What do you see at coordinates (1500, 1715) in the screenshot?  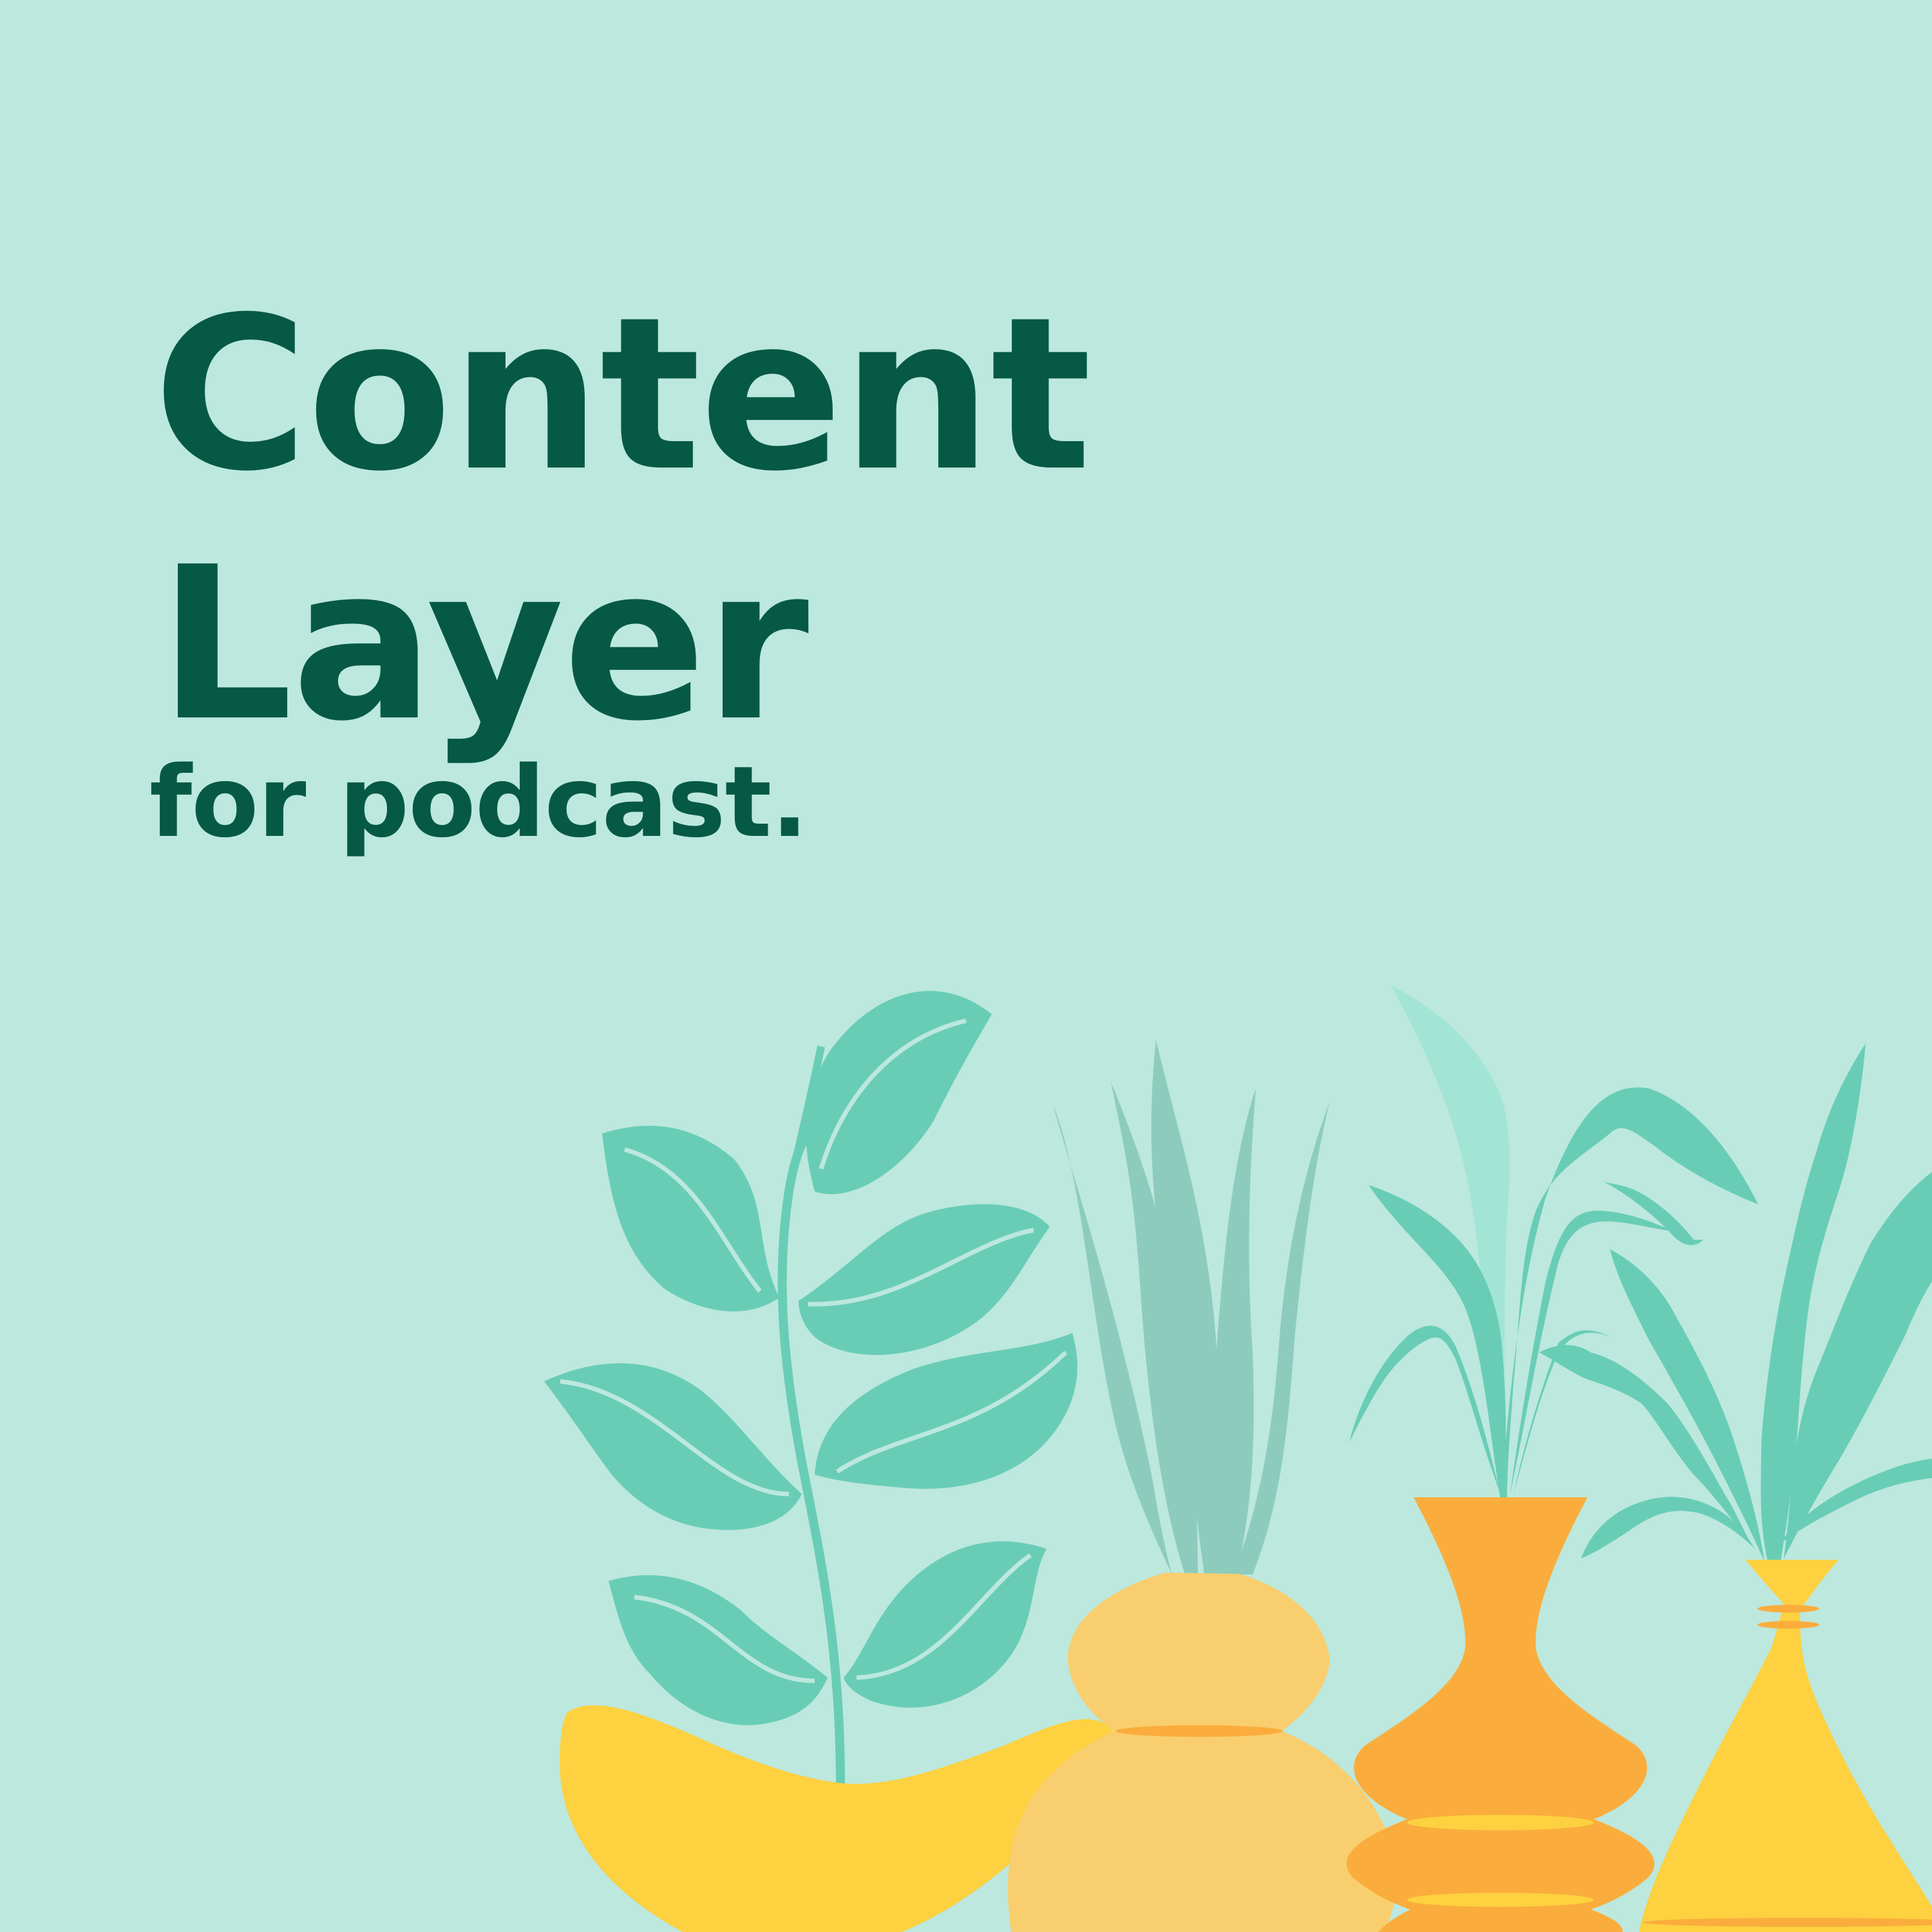 I see `orange-vase-icon` at bounding box center [1500, 1715].